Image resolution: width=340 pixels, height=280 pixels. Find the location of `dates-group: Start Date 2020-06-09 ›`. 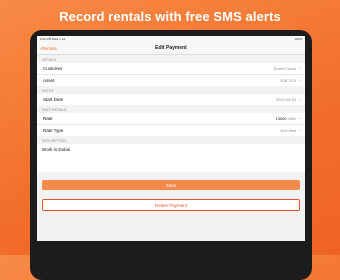

dates-group: Start Date 2020-06-09 › is located at coordinates (171, 99).